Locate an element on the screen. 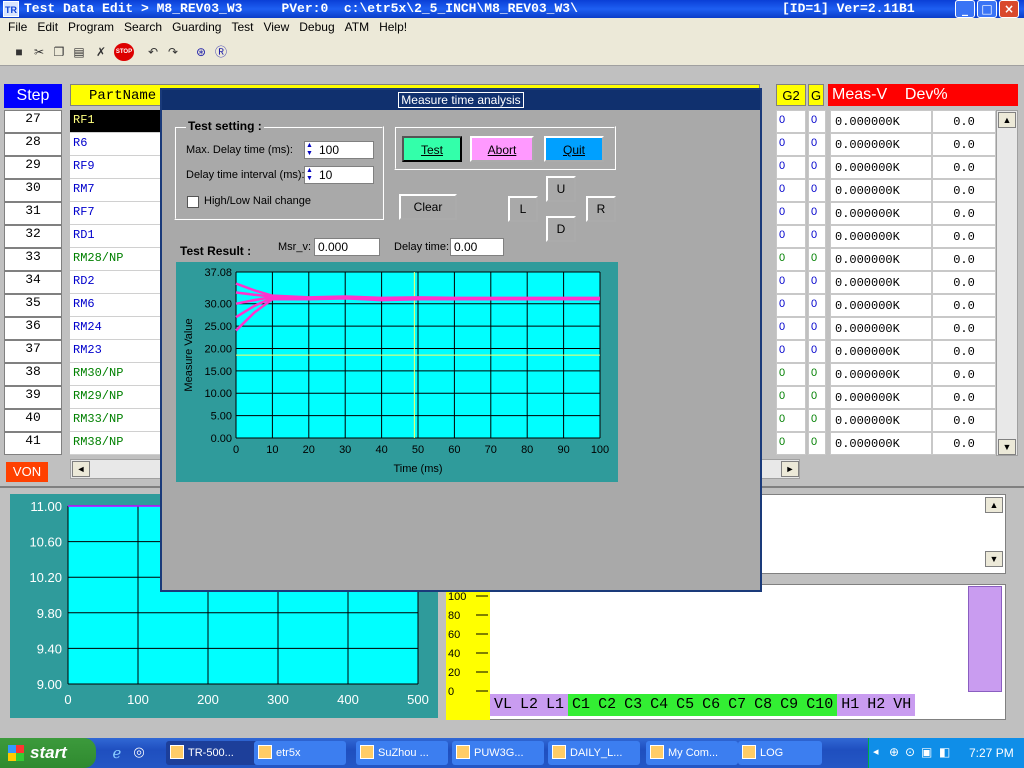 The height and width of the screenshot is (768, 1024). part-cell: RD2 is located at coordinates (118, 282).